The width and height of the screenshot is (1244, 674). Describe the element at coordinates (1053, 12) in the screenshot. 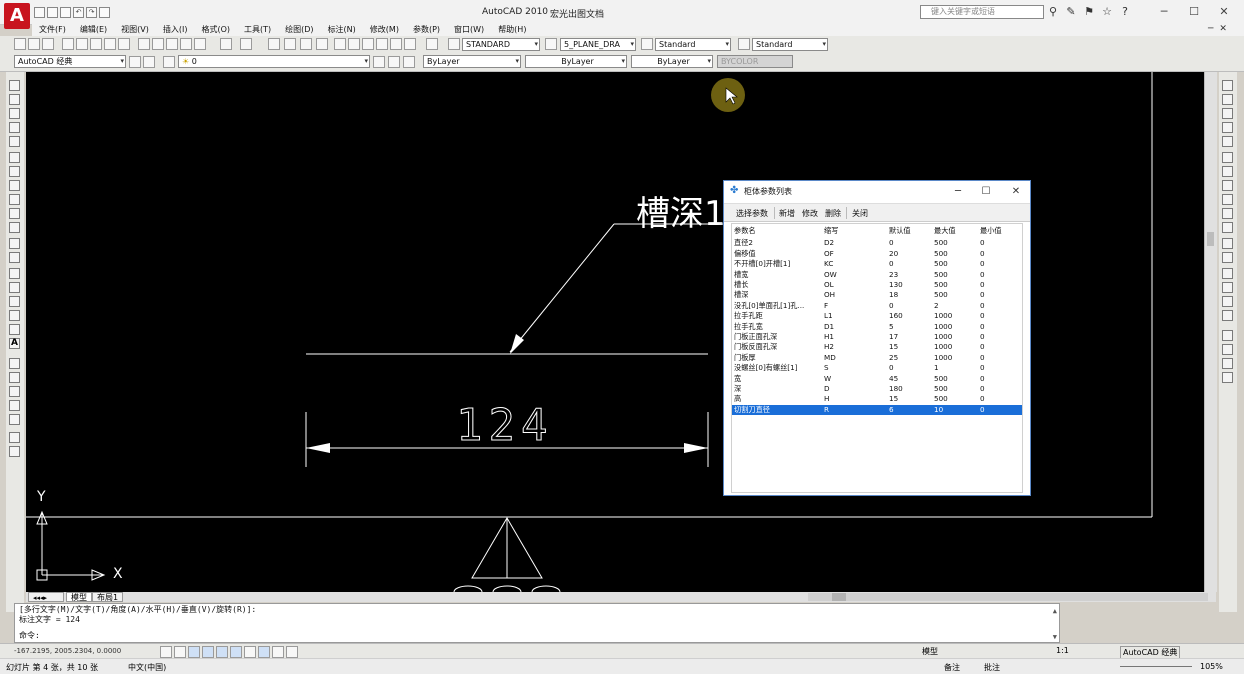

I see `binoculars-icon: ⚲` at that location.